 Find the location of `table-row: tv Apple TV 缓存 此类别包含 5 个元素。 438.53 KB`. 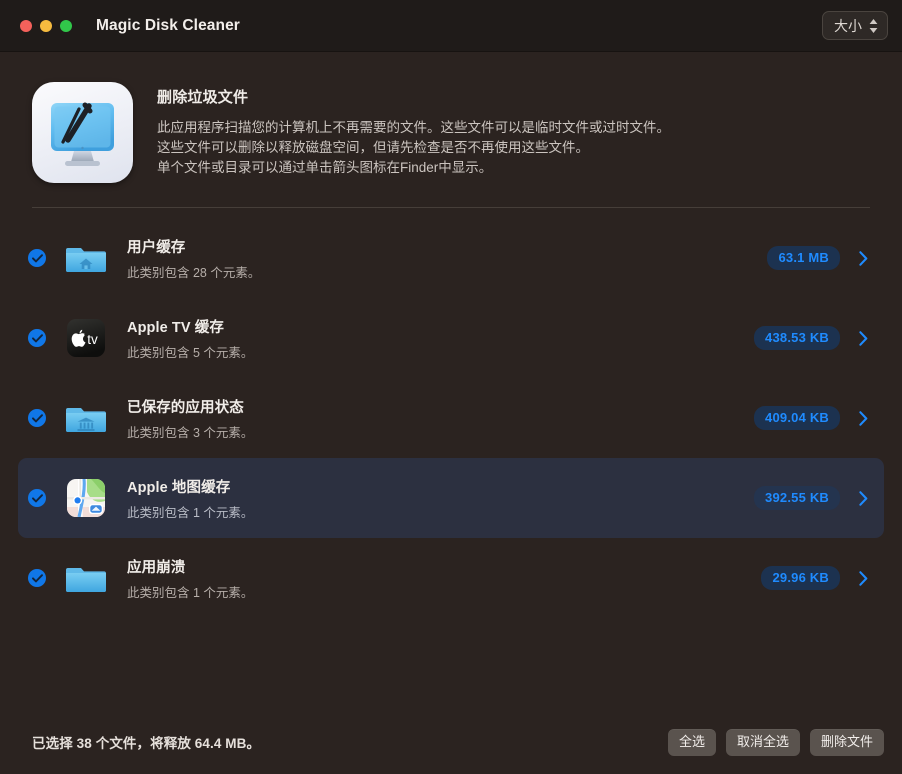

table-row: tv Apple TV 缓存 此类别包含 5 个元素。 438.53 KB is located at coordinates (451, 338).